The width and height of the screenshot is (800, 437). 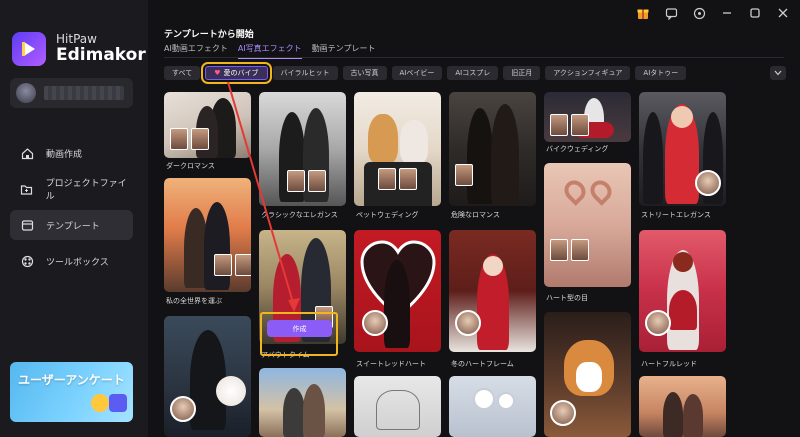 I want to click on sidebar-item-create-video: 動画作成, so click(x=71, y=153).